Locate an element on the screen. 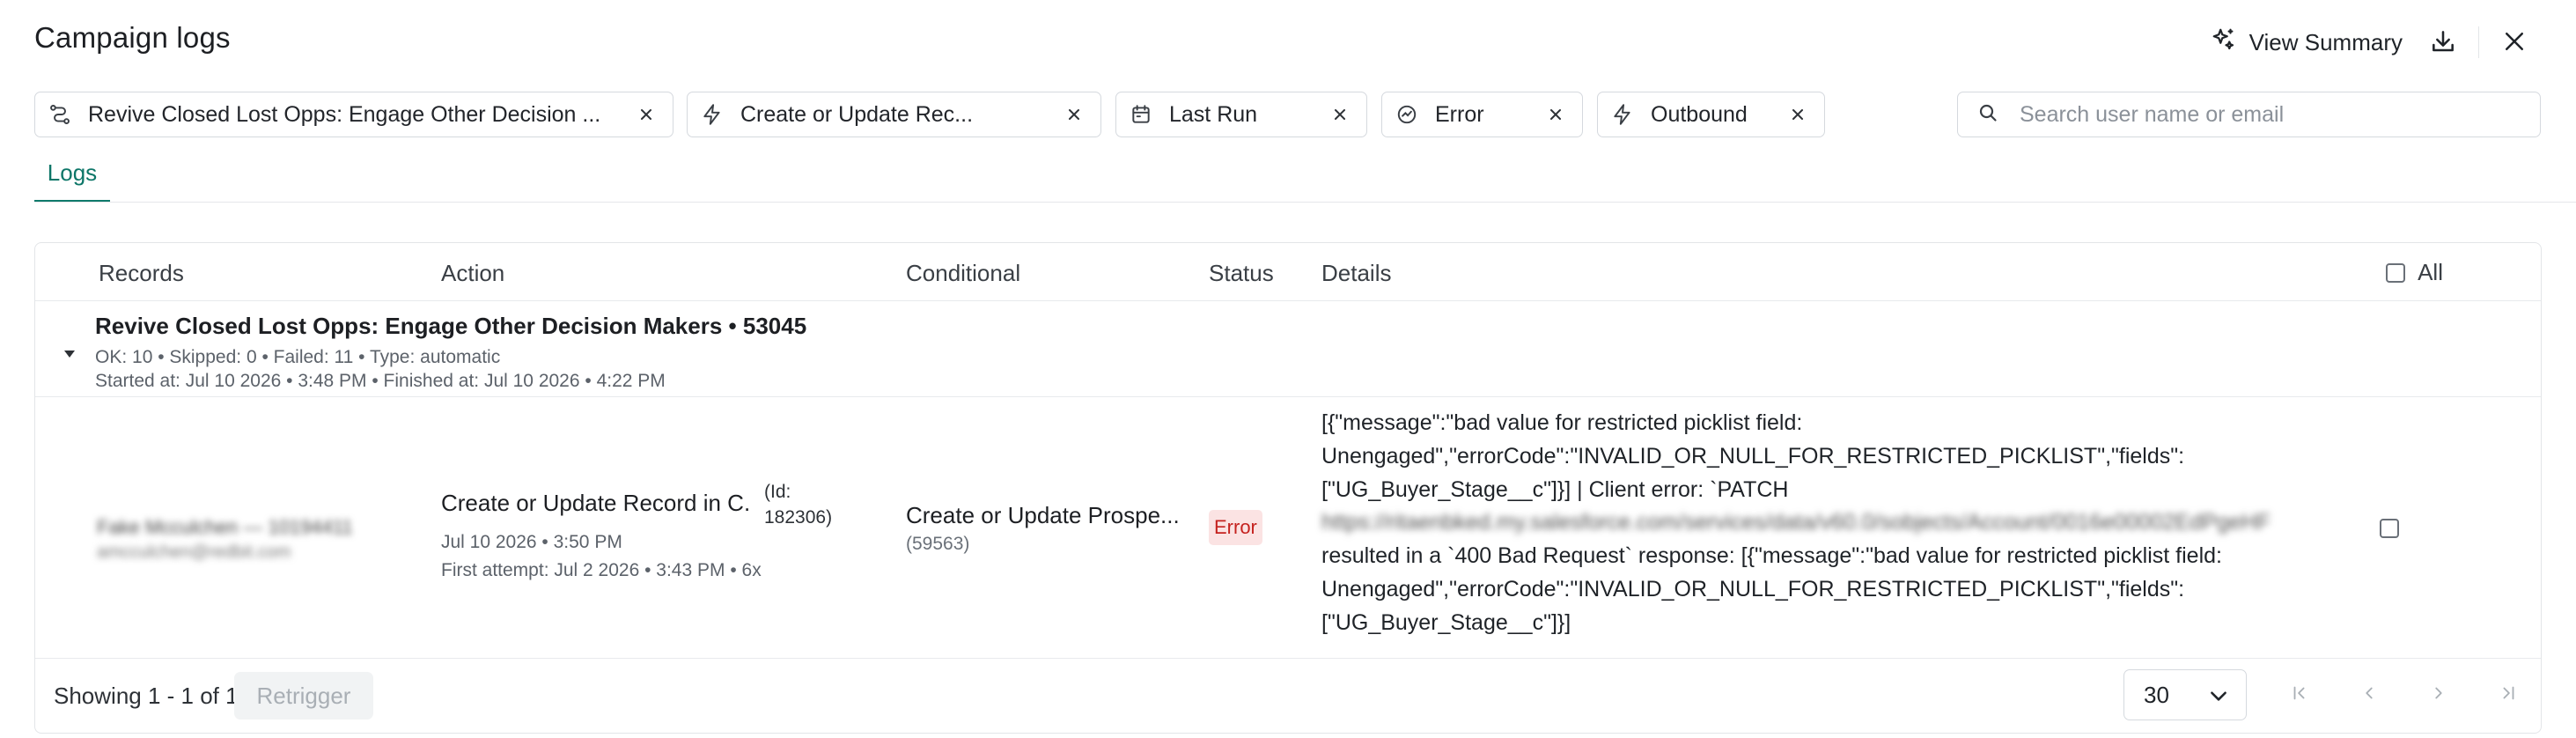 The image size is (2576, 738). action-id: (Id: 182306) is located at coordinates (799, 505).